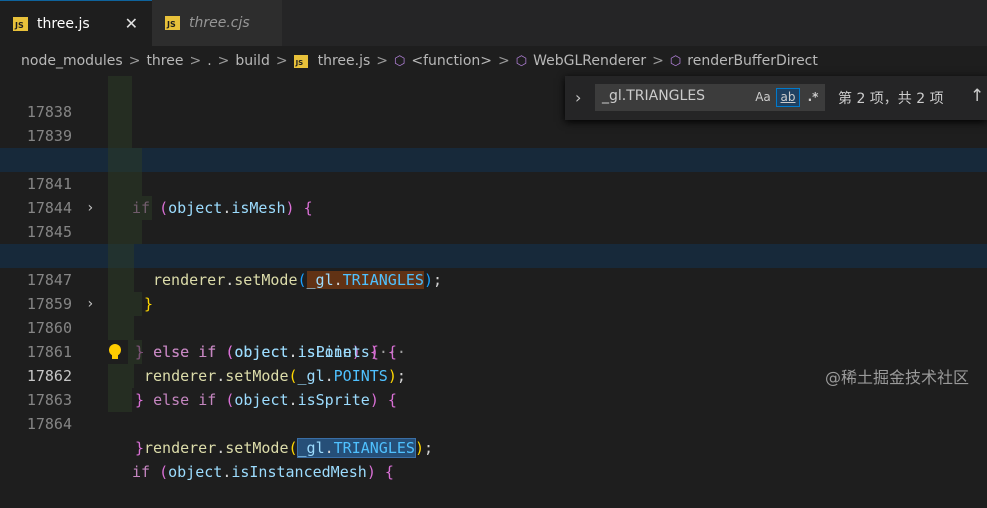  I want to click on breadcrumb-item-webglrenderer: WebGLRenderer, so click(589, 61).